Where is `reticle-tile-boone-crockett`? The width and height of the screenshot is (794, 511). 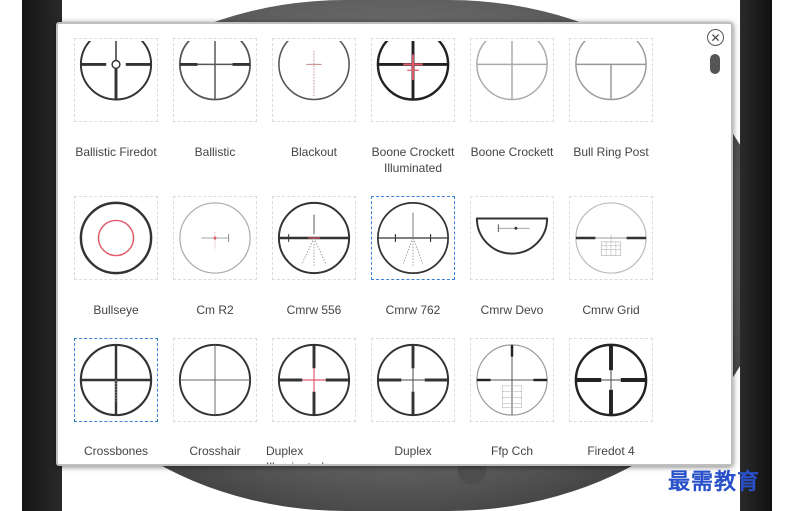 reticle-tile-boone-crockett is located at coordinates (512, 80).